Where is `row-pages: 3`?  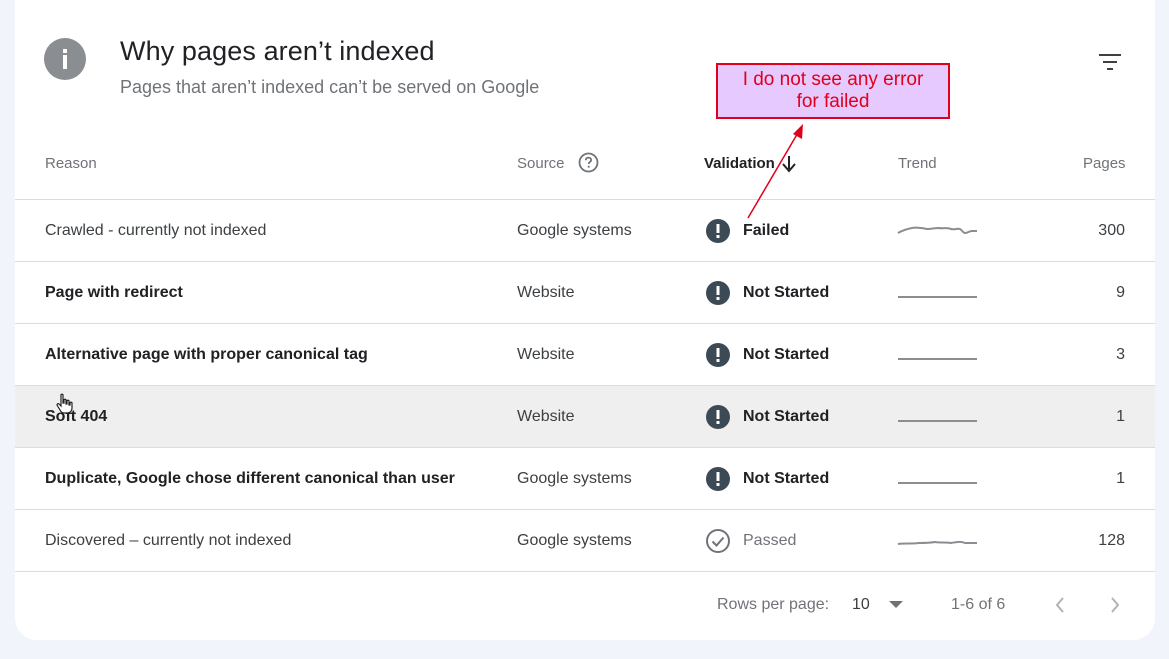 row-pages: 3 is located at coordinates (1120, 354).